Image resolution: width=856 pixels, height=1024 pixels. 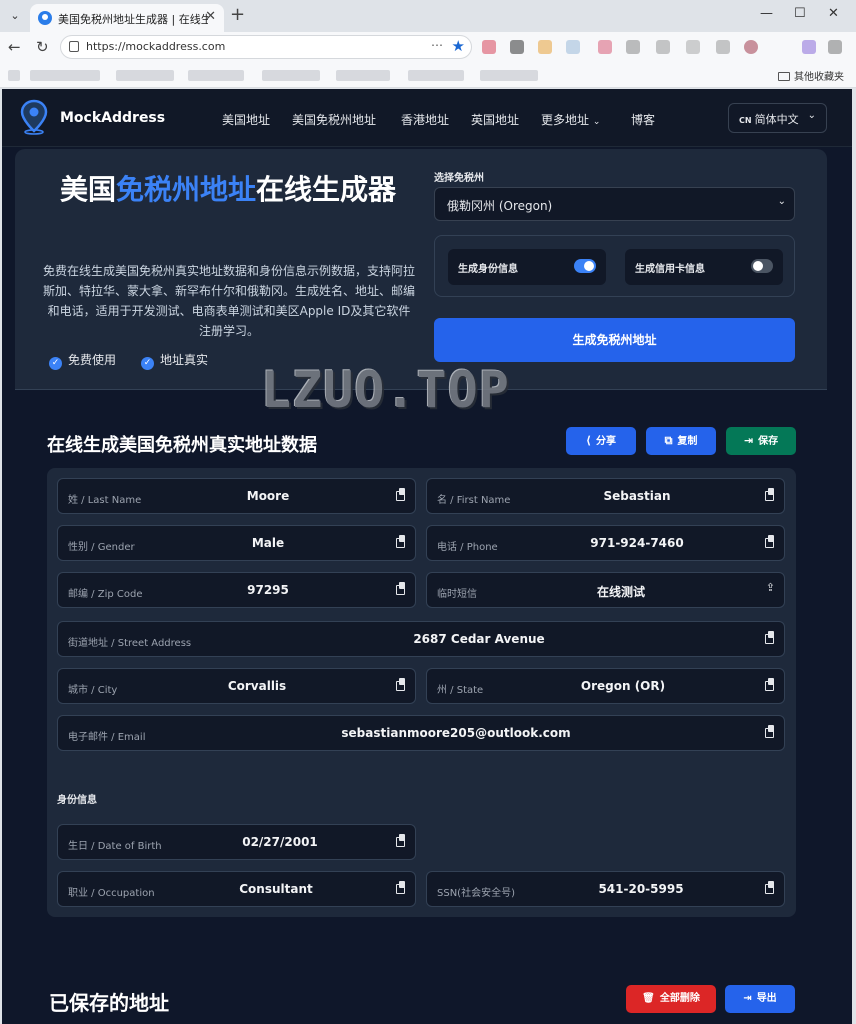 I want to click on address-bar: https://mockaddress.com ⋯ ★, so click(x=266, y=47).